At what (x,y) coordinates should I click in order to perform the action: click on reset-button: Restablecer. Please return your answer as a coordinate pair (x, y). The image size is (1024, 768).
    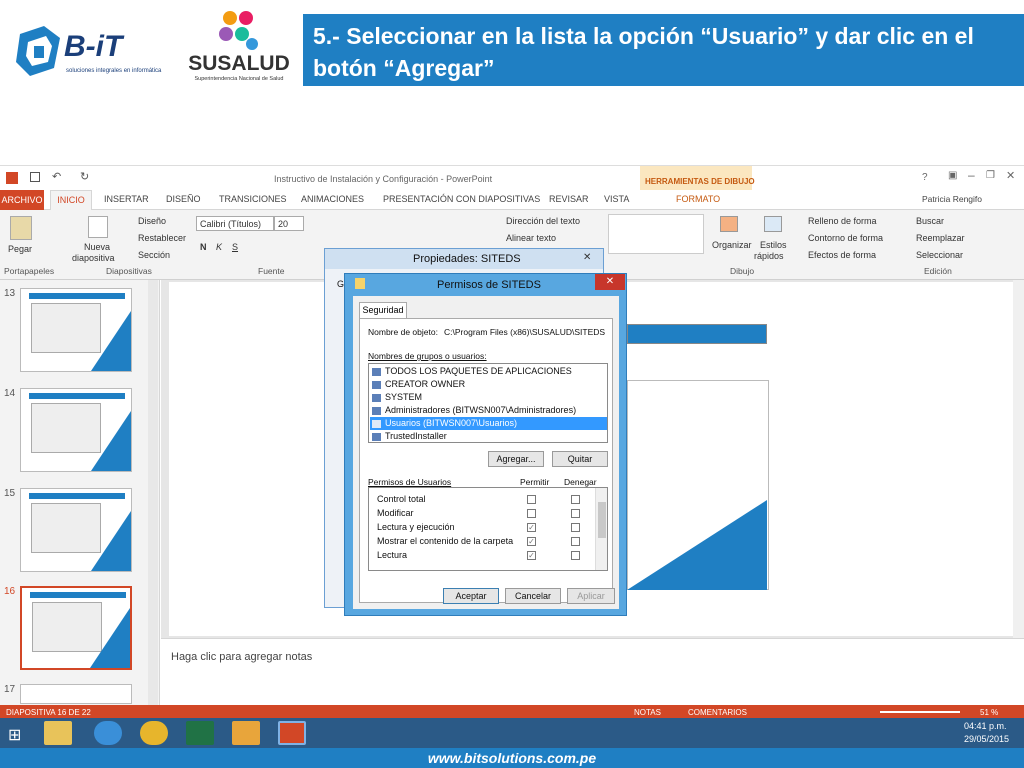
    Looking at the image, I should click on (162, 238).